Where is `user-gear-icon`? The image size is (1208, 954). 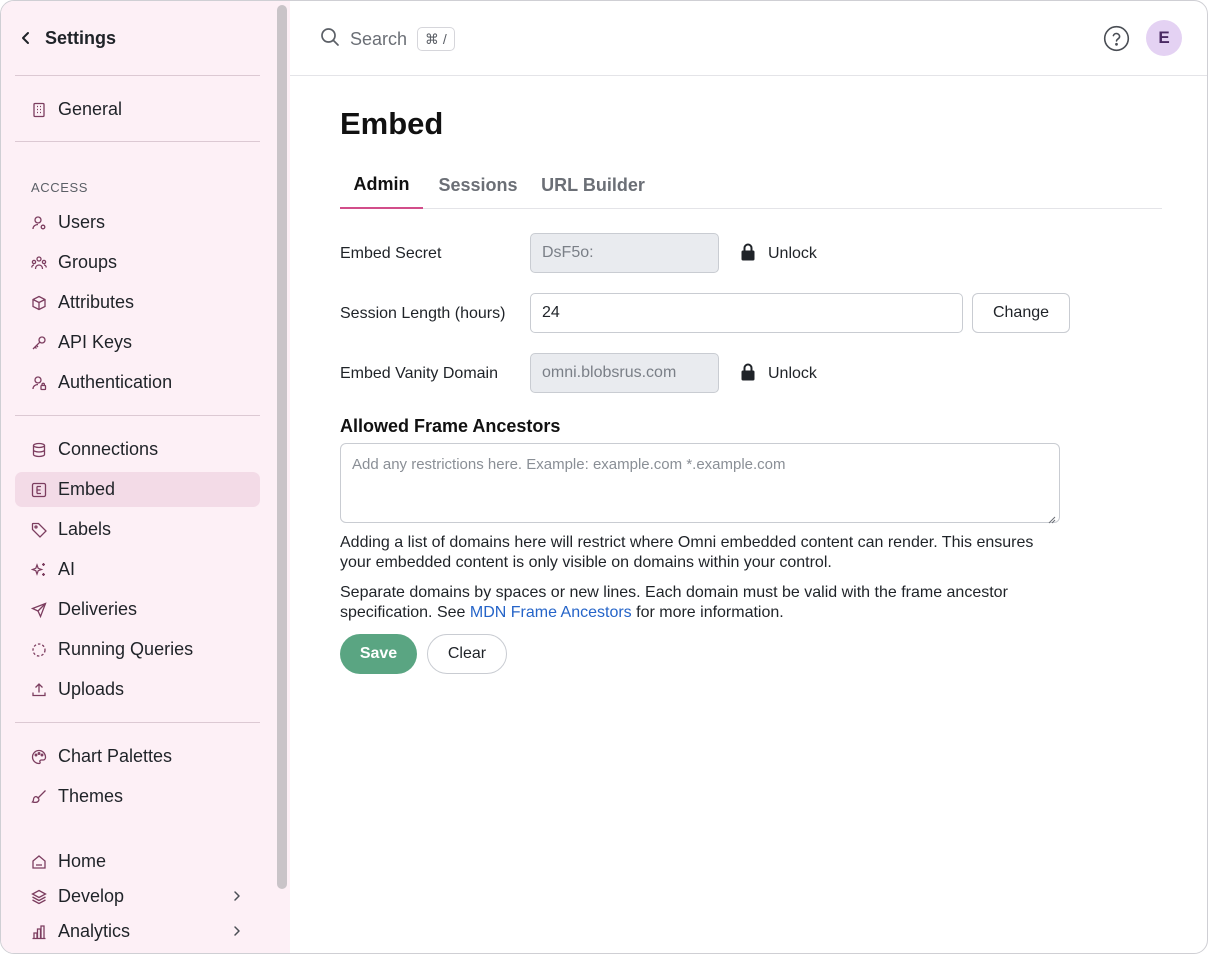
user-gear-icon is located at coordinates (39, 223).